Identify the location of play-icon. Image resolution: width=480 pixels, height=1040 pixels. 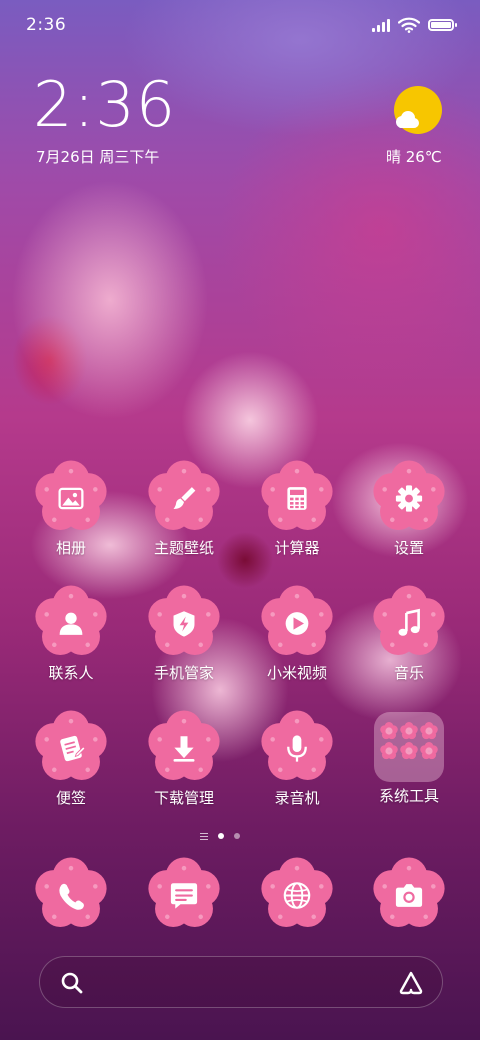
(297, 623).